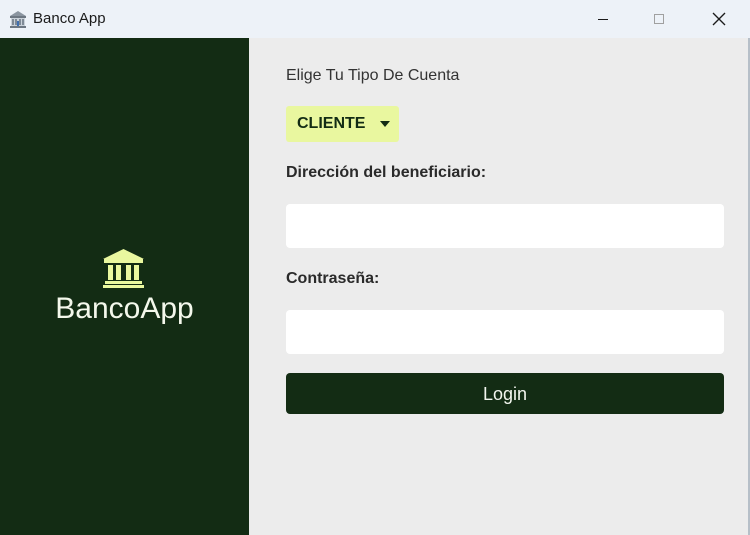 The image size is (750, 535). What do you see at coordinates (123, 268) in the screenshot?
I see `bank-icon` at bounding box center [123, 268].